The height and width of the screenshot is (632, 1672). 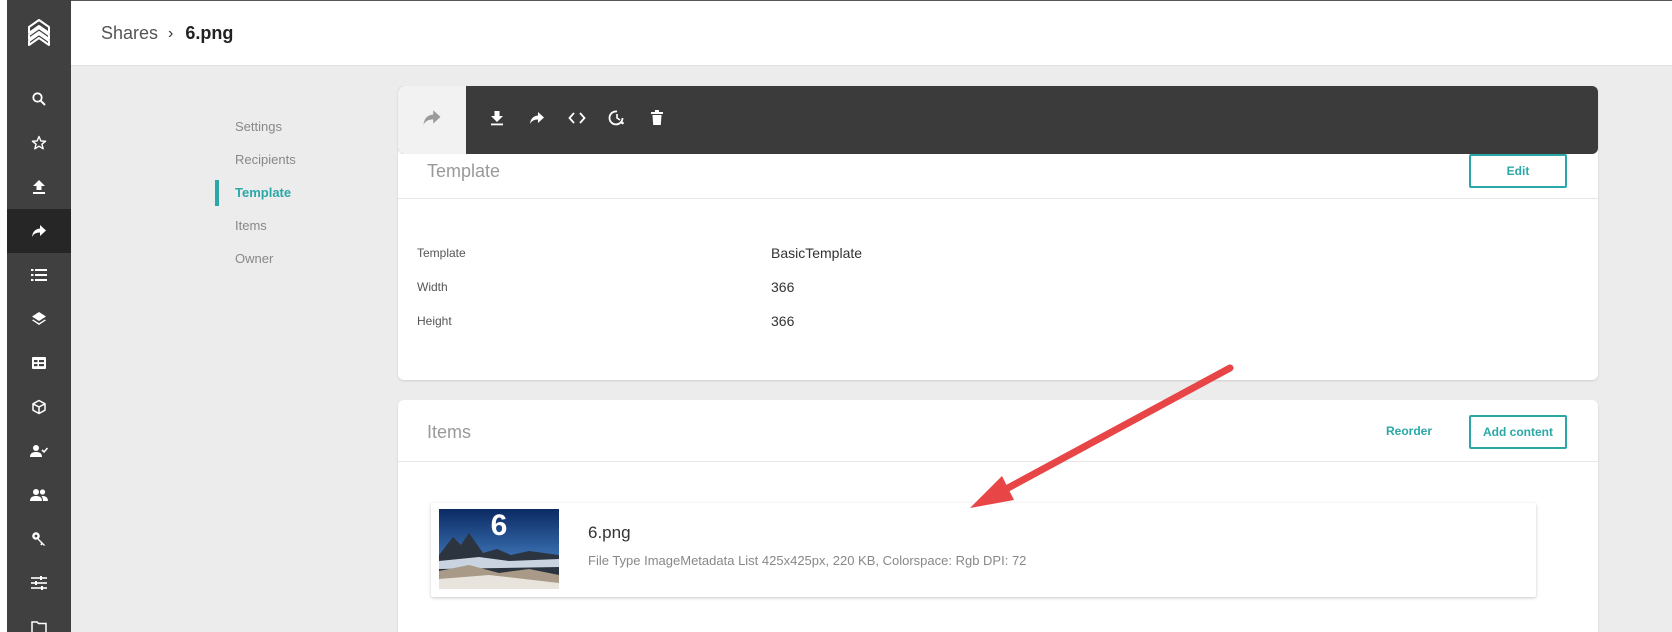 I want to click on delete-icon, so click(x=657, y=120).